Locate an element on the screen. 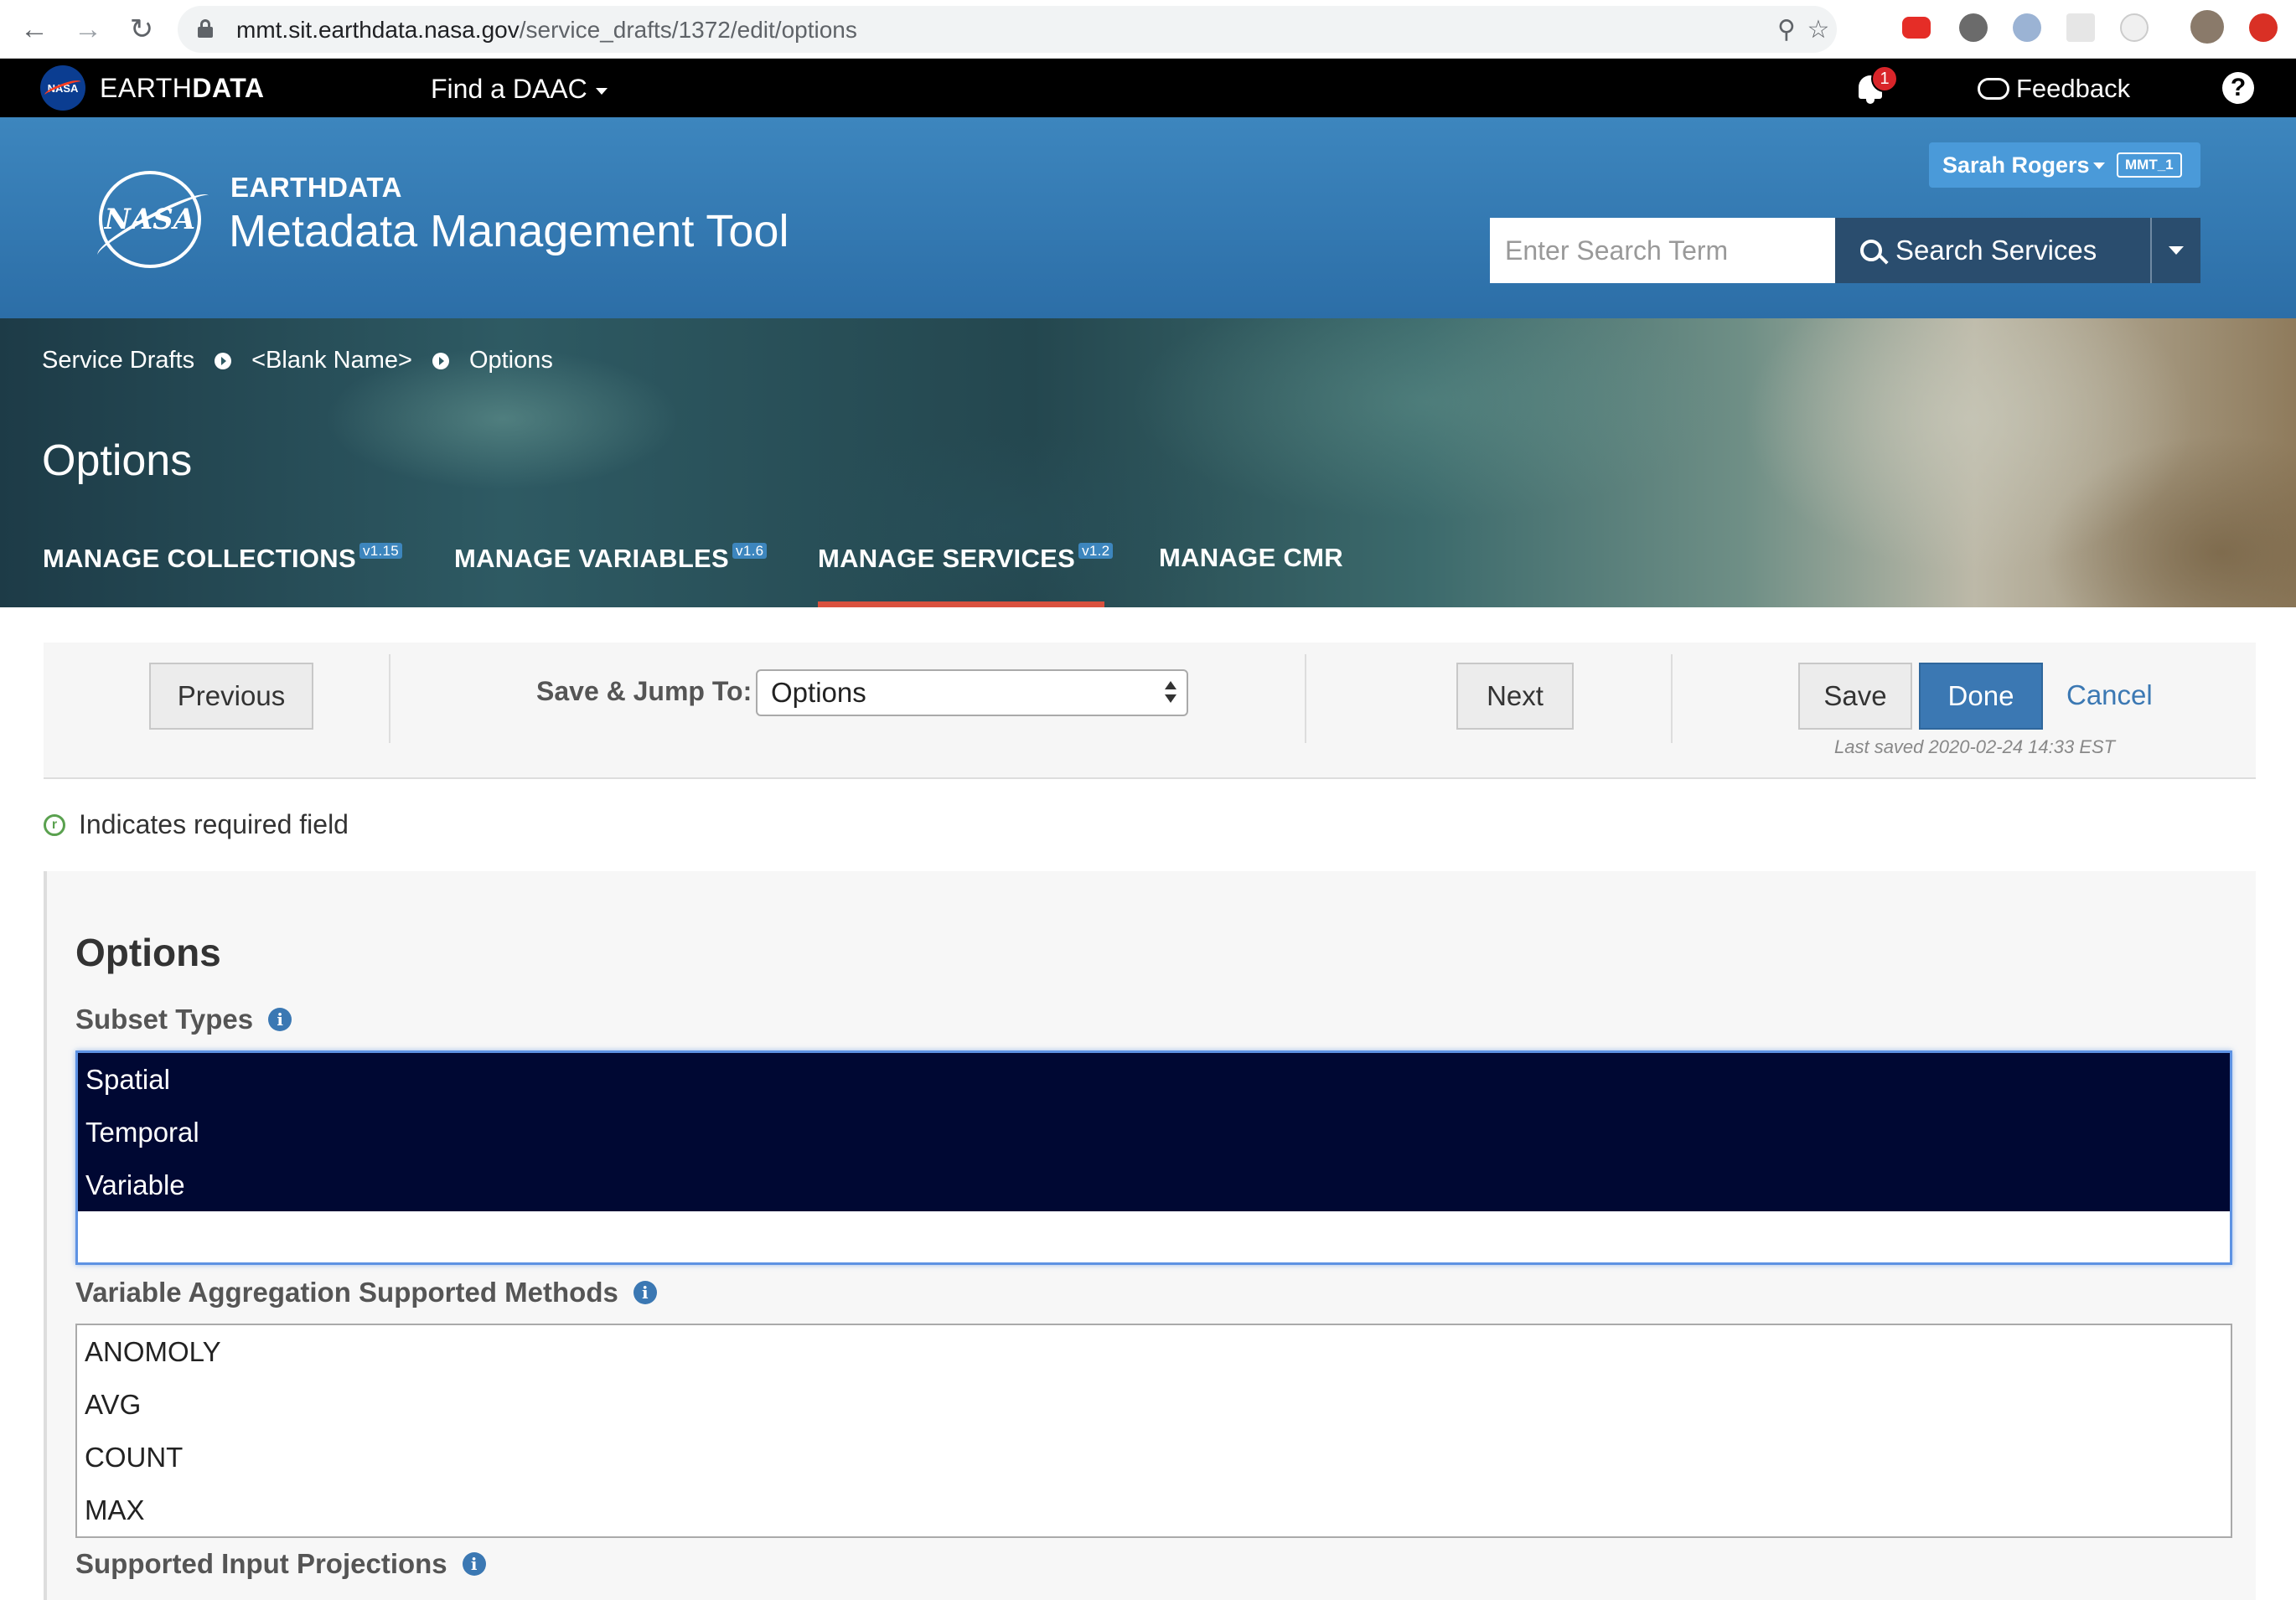 Image resolution: width=2296 pixels, height=1600 pixels. option-avg: AVG is located at coordinates (1154, 1404).